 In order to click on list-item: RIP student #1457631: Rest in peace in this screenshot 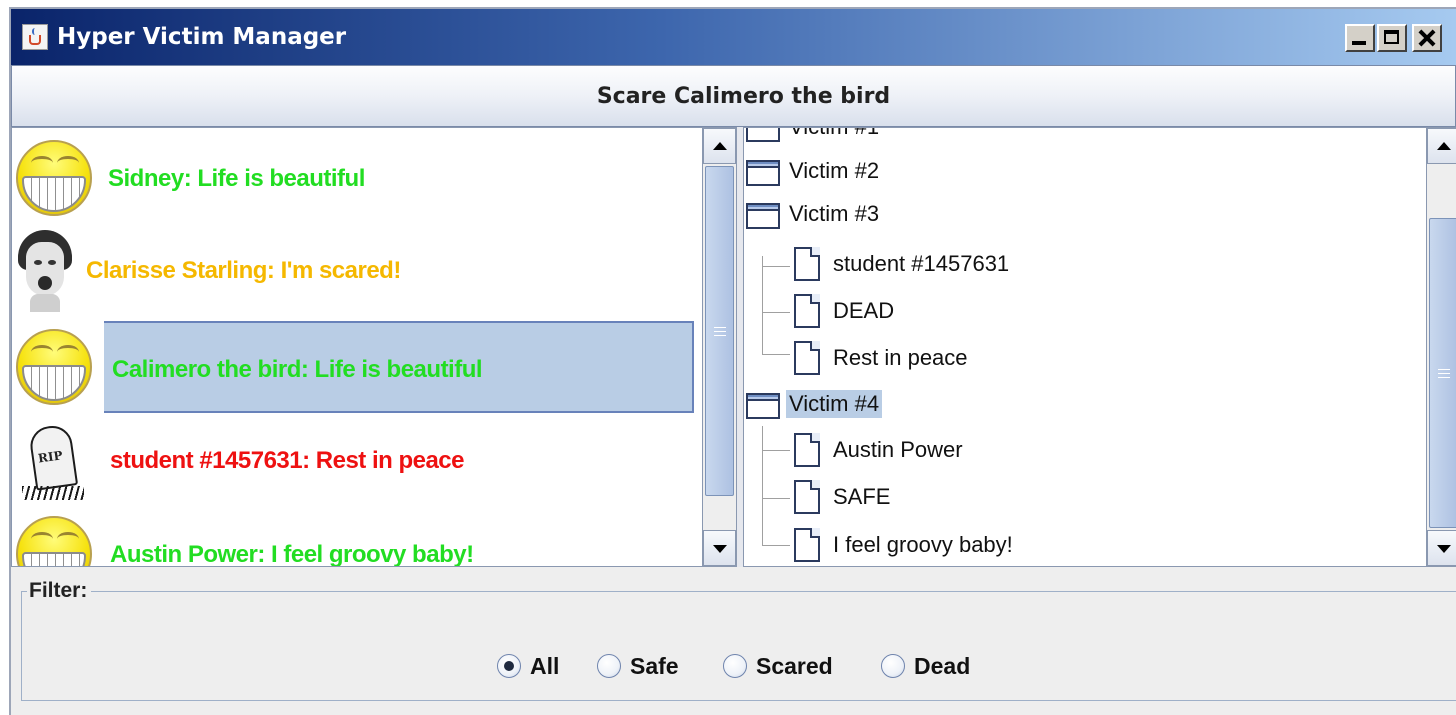, I will do `click(358, 460)`.